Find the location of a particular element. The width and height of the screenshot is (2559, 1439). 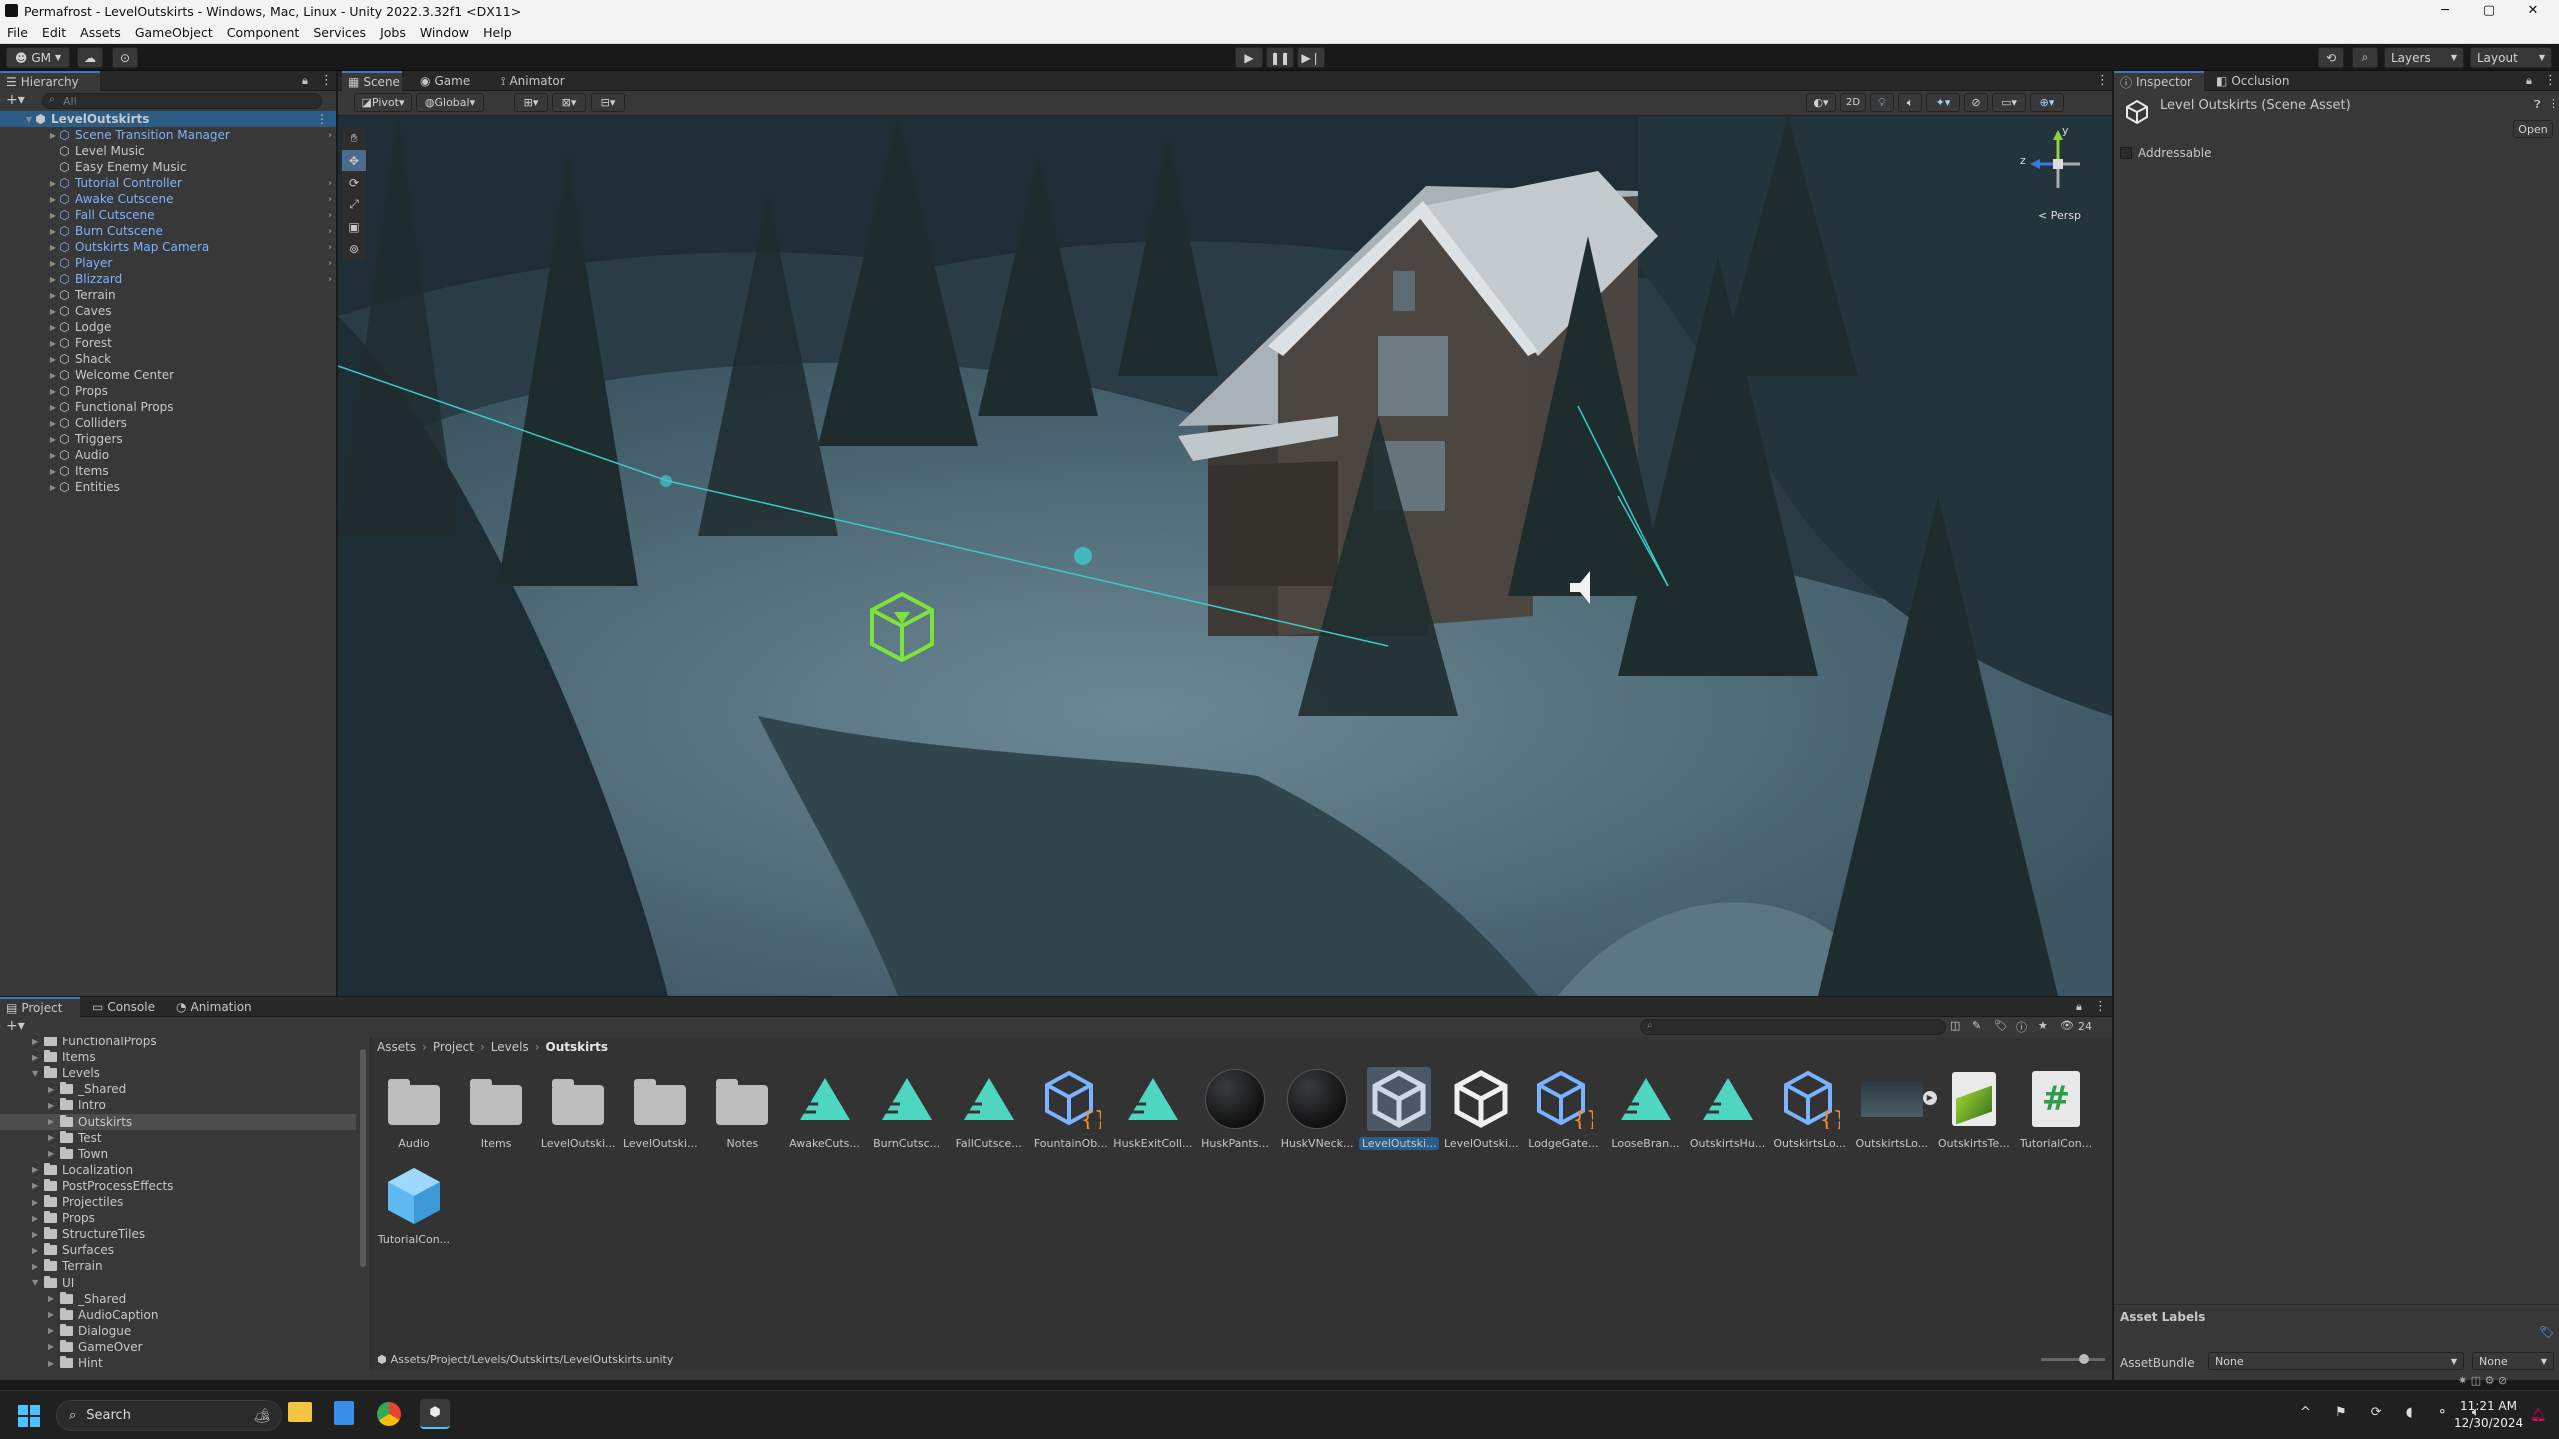

tab-project: ▤ Project is located at coordinates (40, 1007).